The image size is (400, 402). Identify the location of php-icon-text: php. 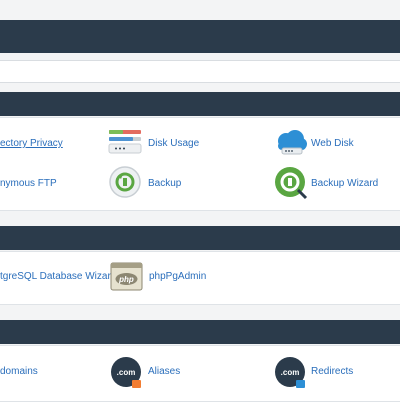
(126, 279).